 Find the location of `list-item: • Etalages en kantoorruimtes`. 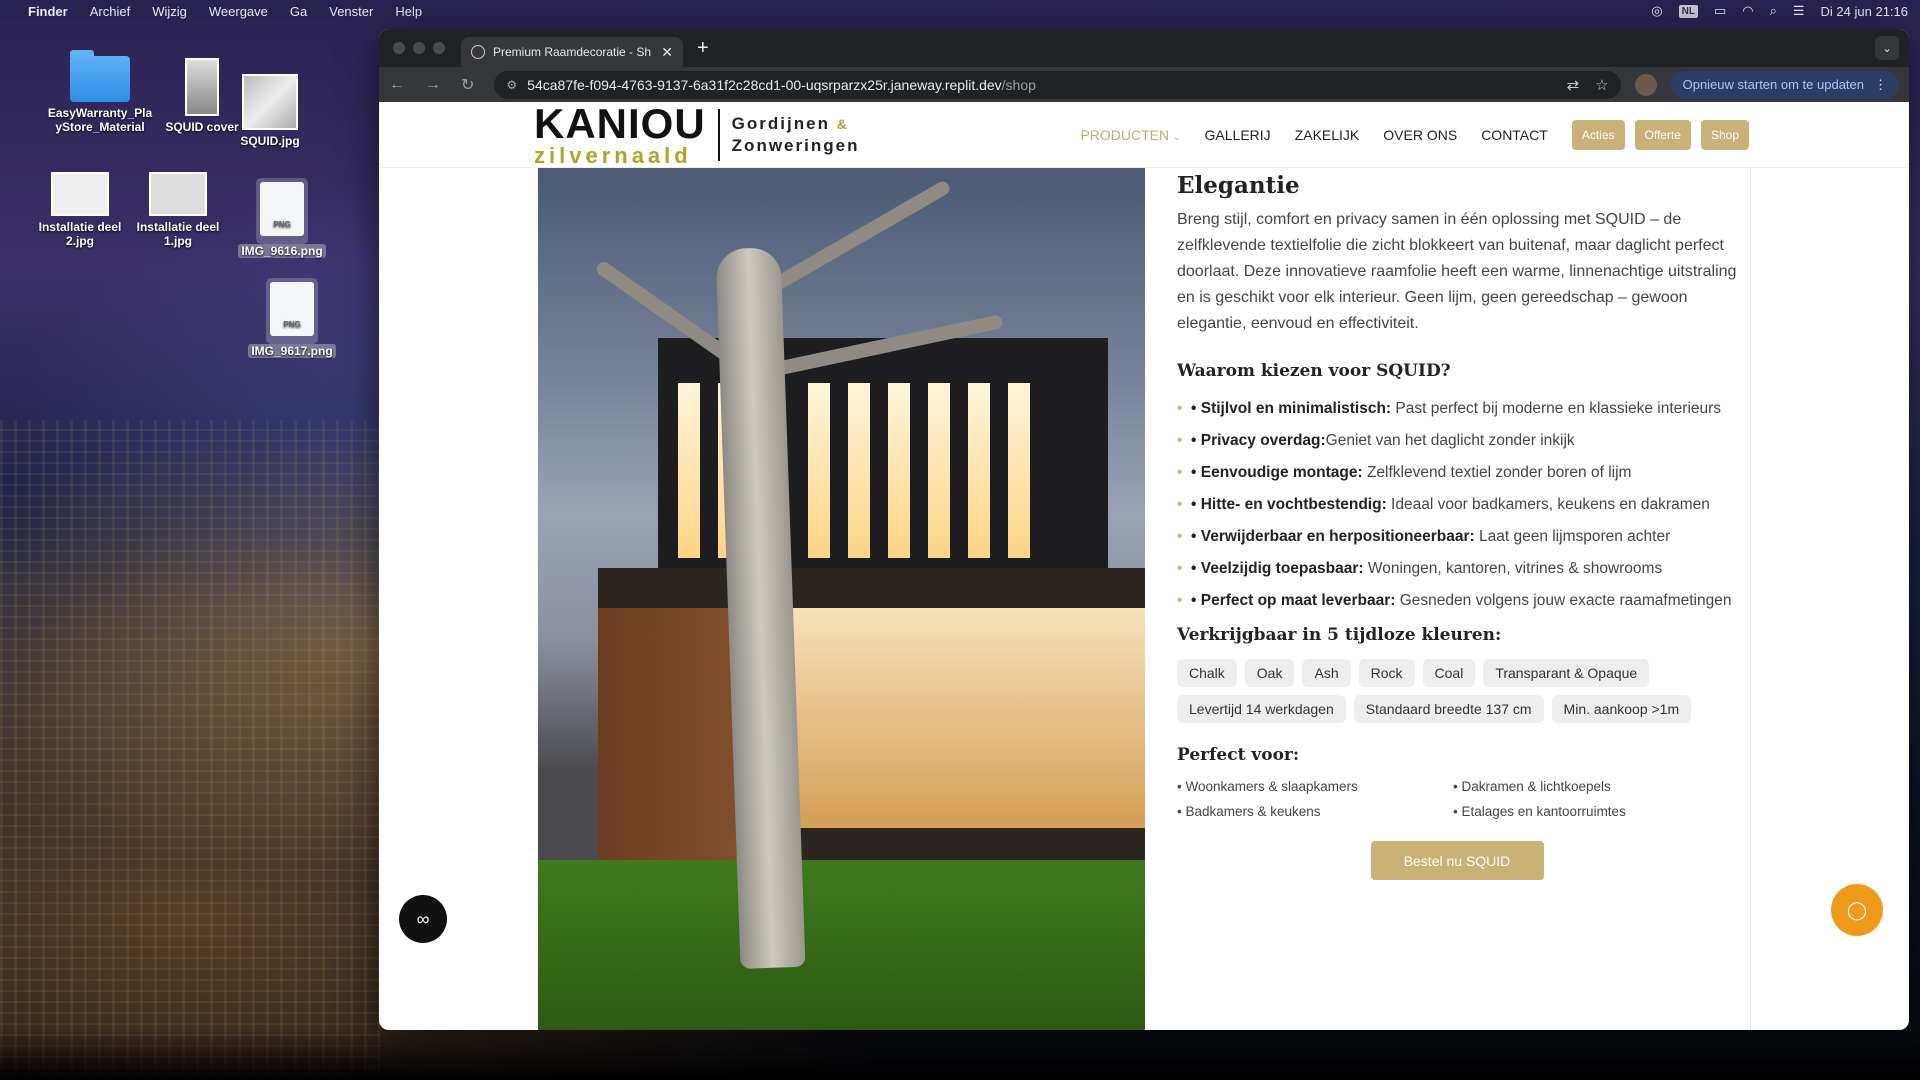

list-item: • Etalages en kantoorruimtes is located at coordinates (1539, 811).